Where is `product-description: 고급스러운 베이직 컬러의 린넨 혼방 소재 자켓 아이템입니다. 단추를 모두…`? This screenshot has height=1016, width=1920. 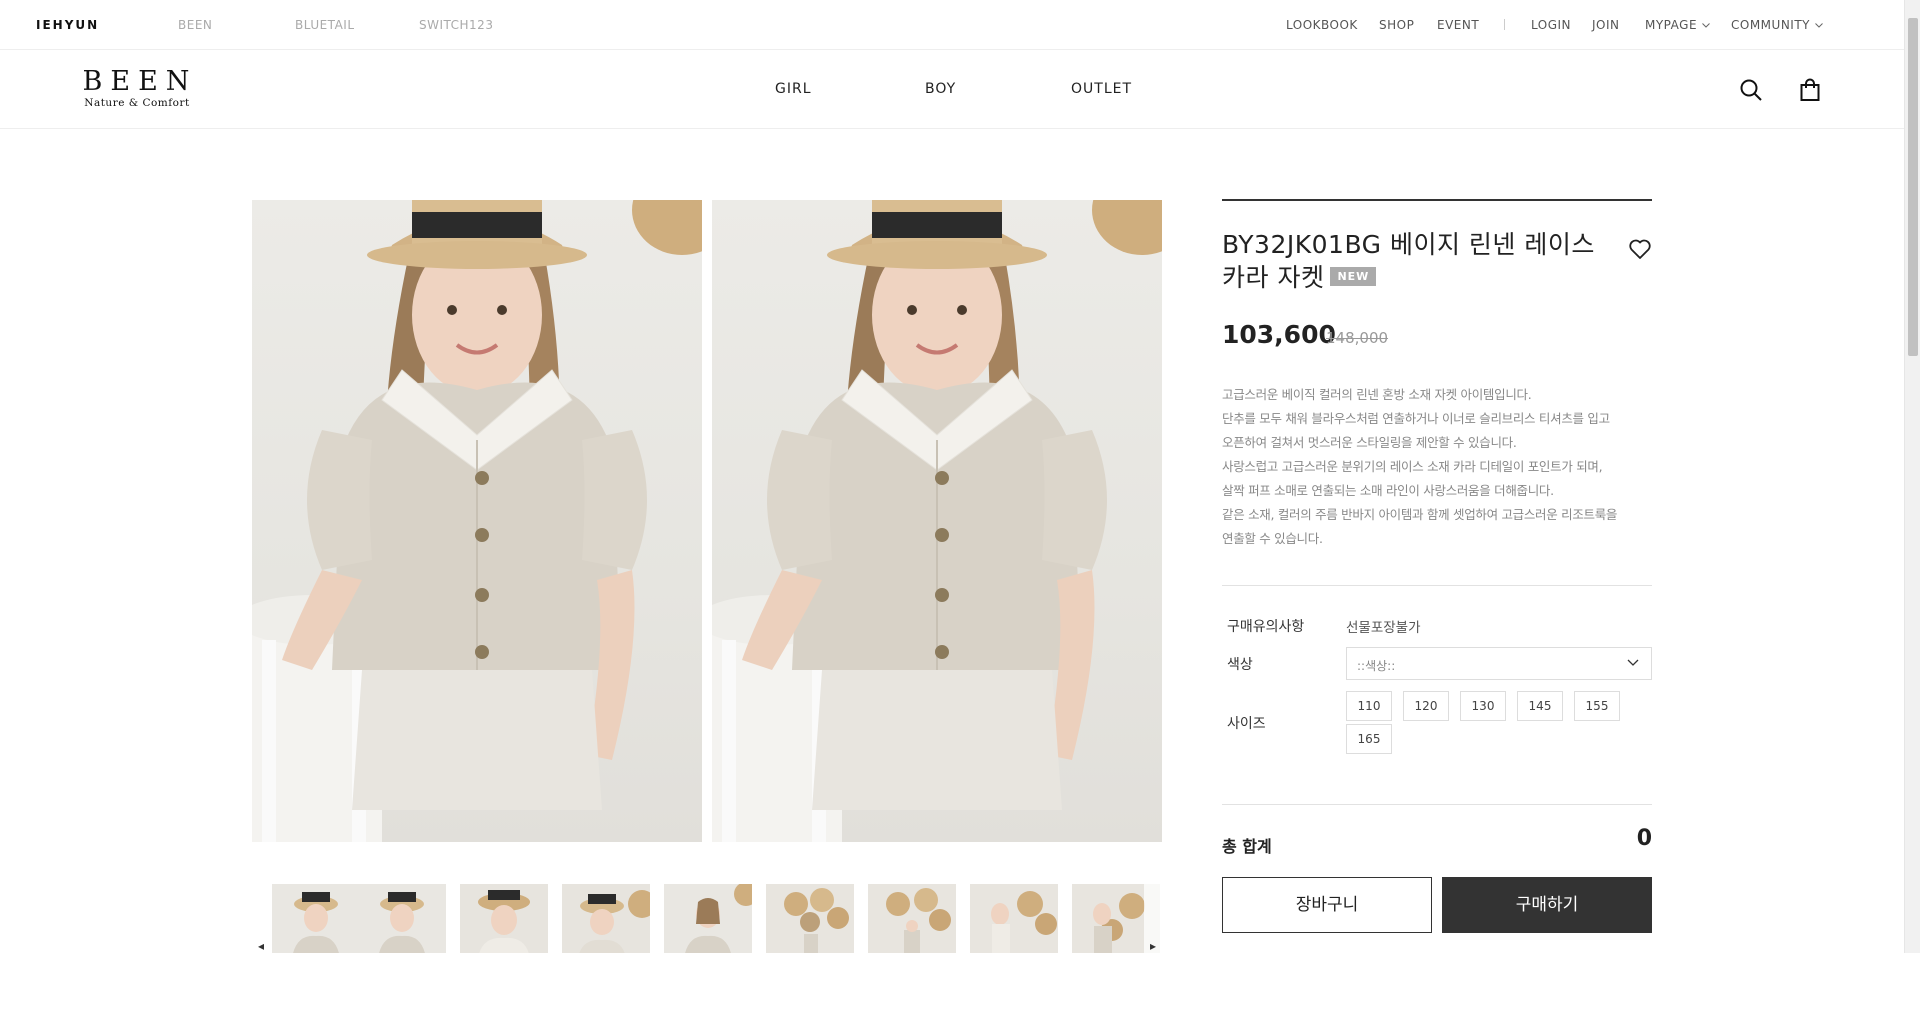
product-description: 고급스러운 베이직 컬러의 린넨 혼방 소재 자켓 아이템입니다. 단추를 모두… is located at coordinates (1438, 467).